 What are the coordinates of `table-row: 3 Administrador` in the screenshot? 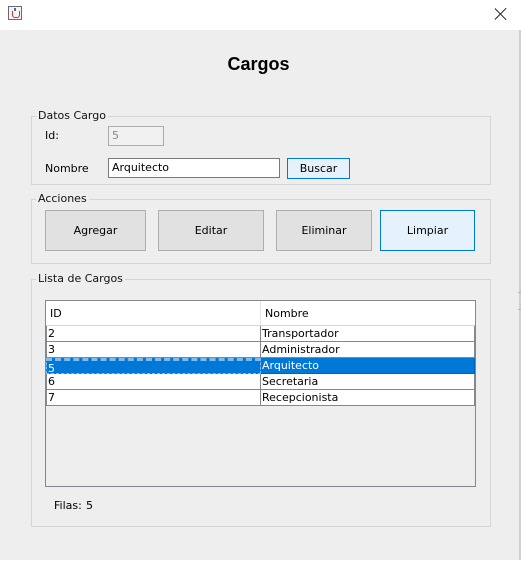 It's located at (260, 350).